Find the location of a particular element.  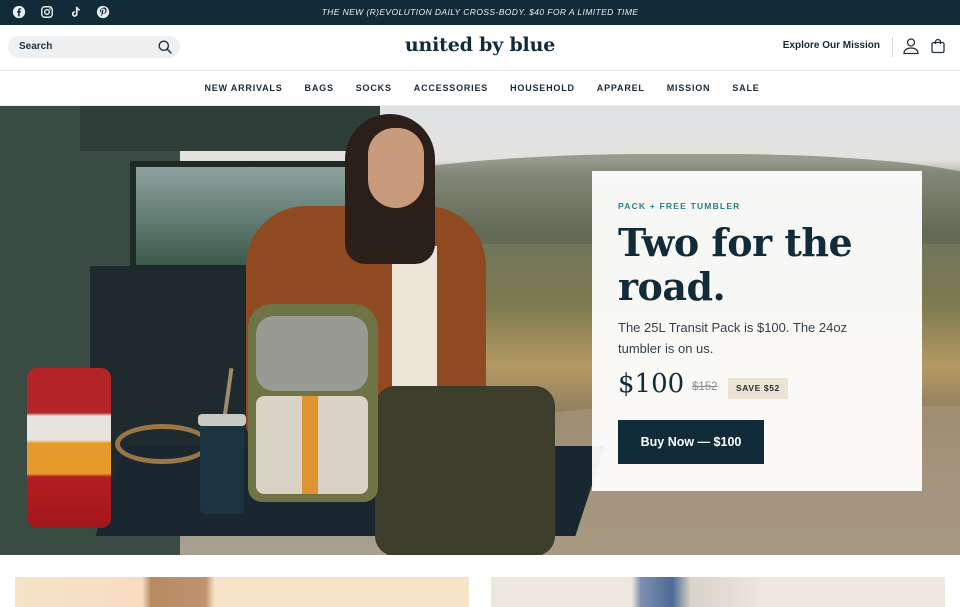

nav-item-household: HOUSEHOLD is located at coordinates (542, 88).